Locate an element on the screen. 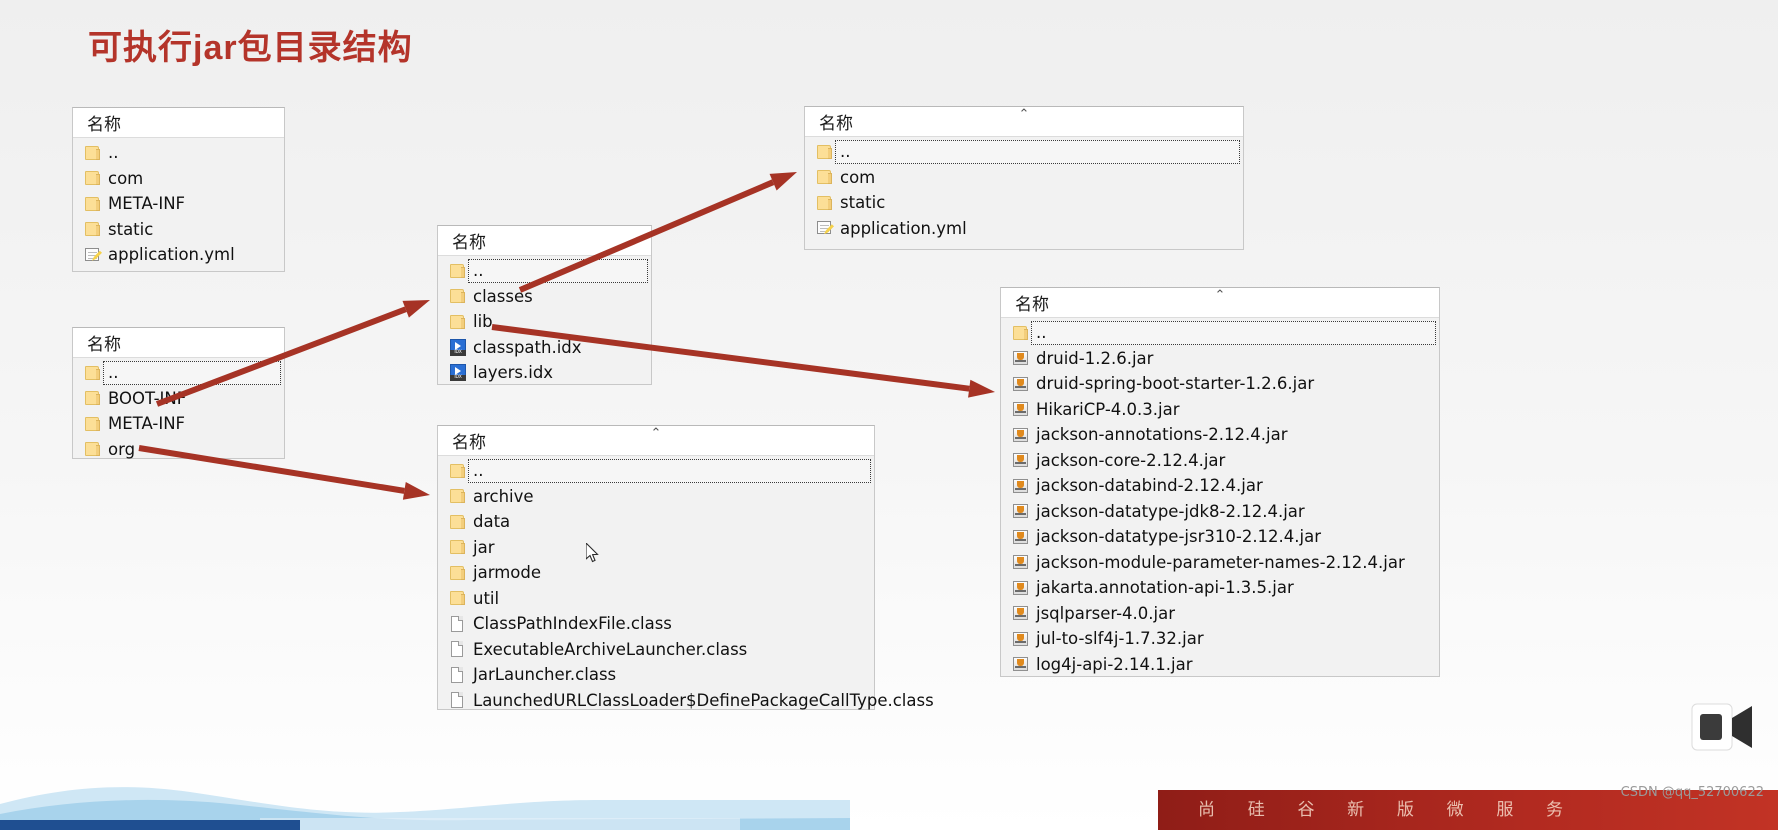  list-item: jackson-datatype-jsr310-2.12.4.jar is located at coordinates (1220, 537).